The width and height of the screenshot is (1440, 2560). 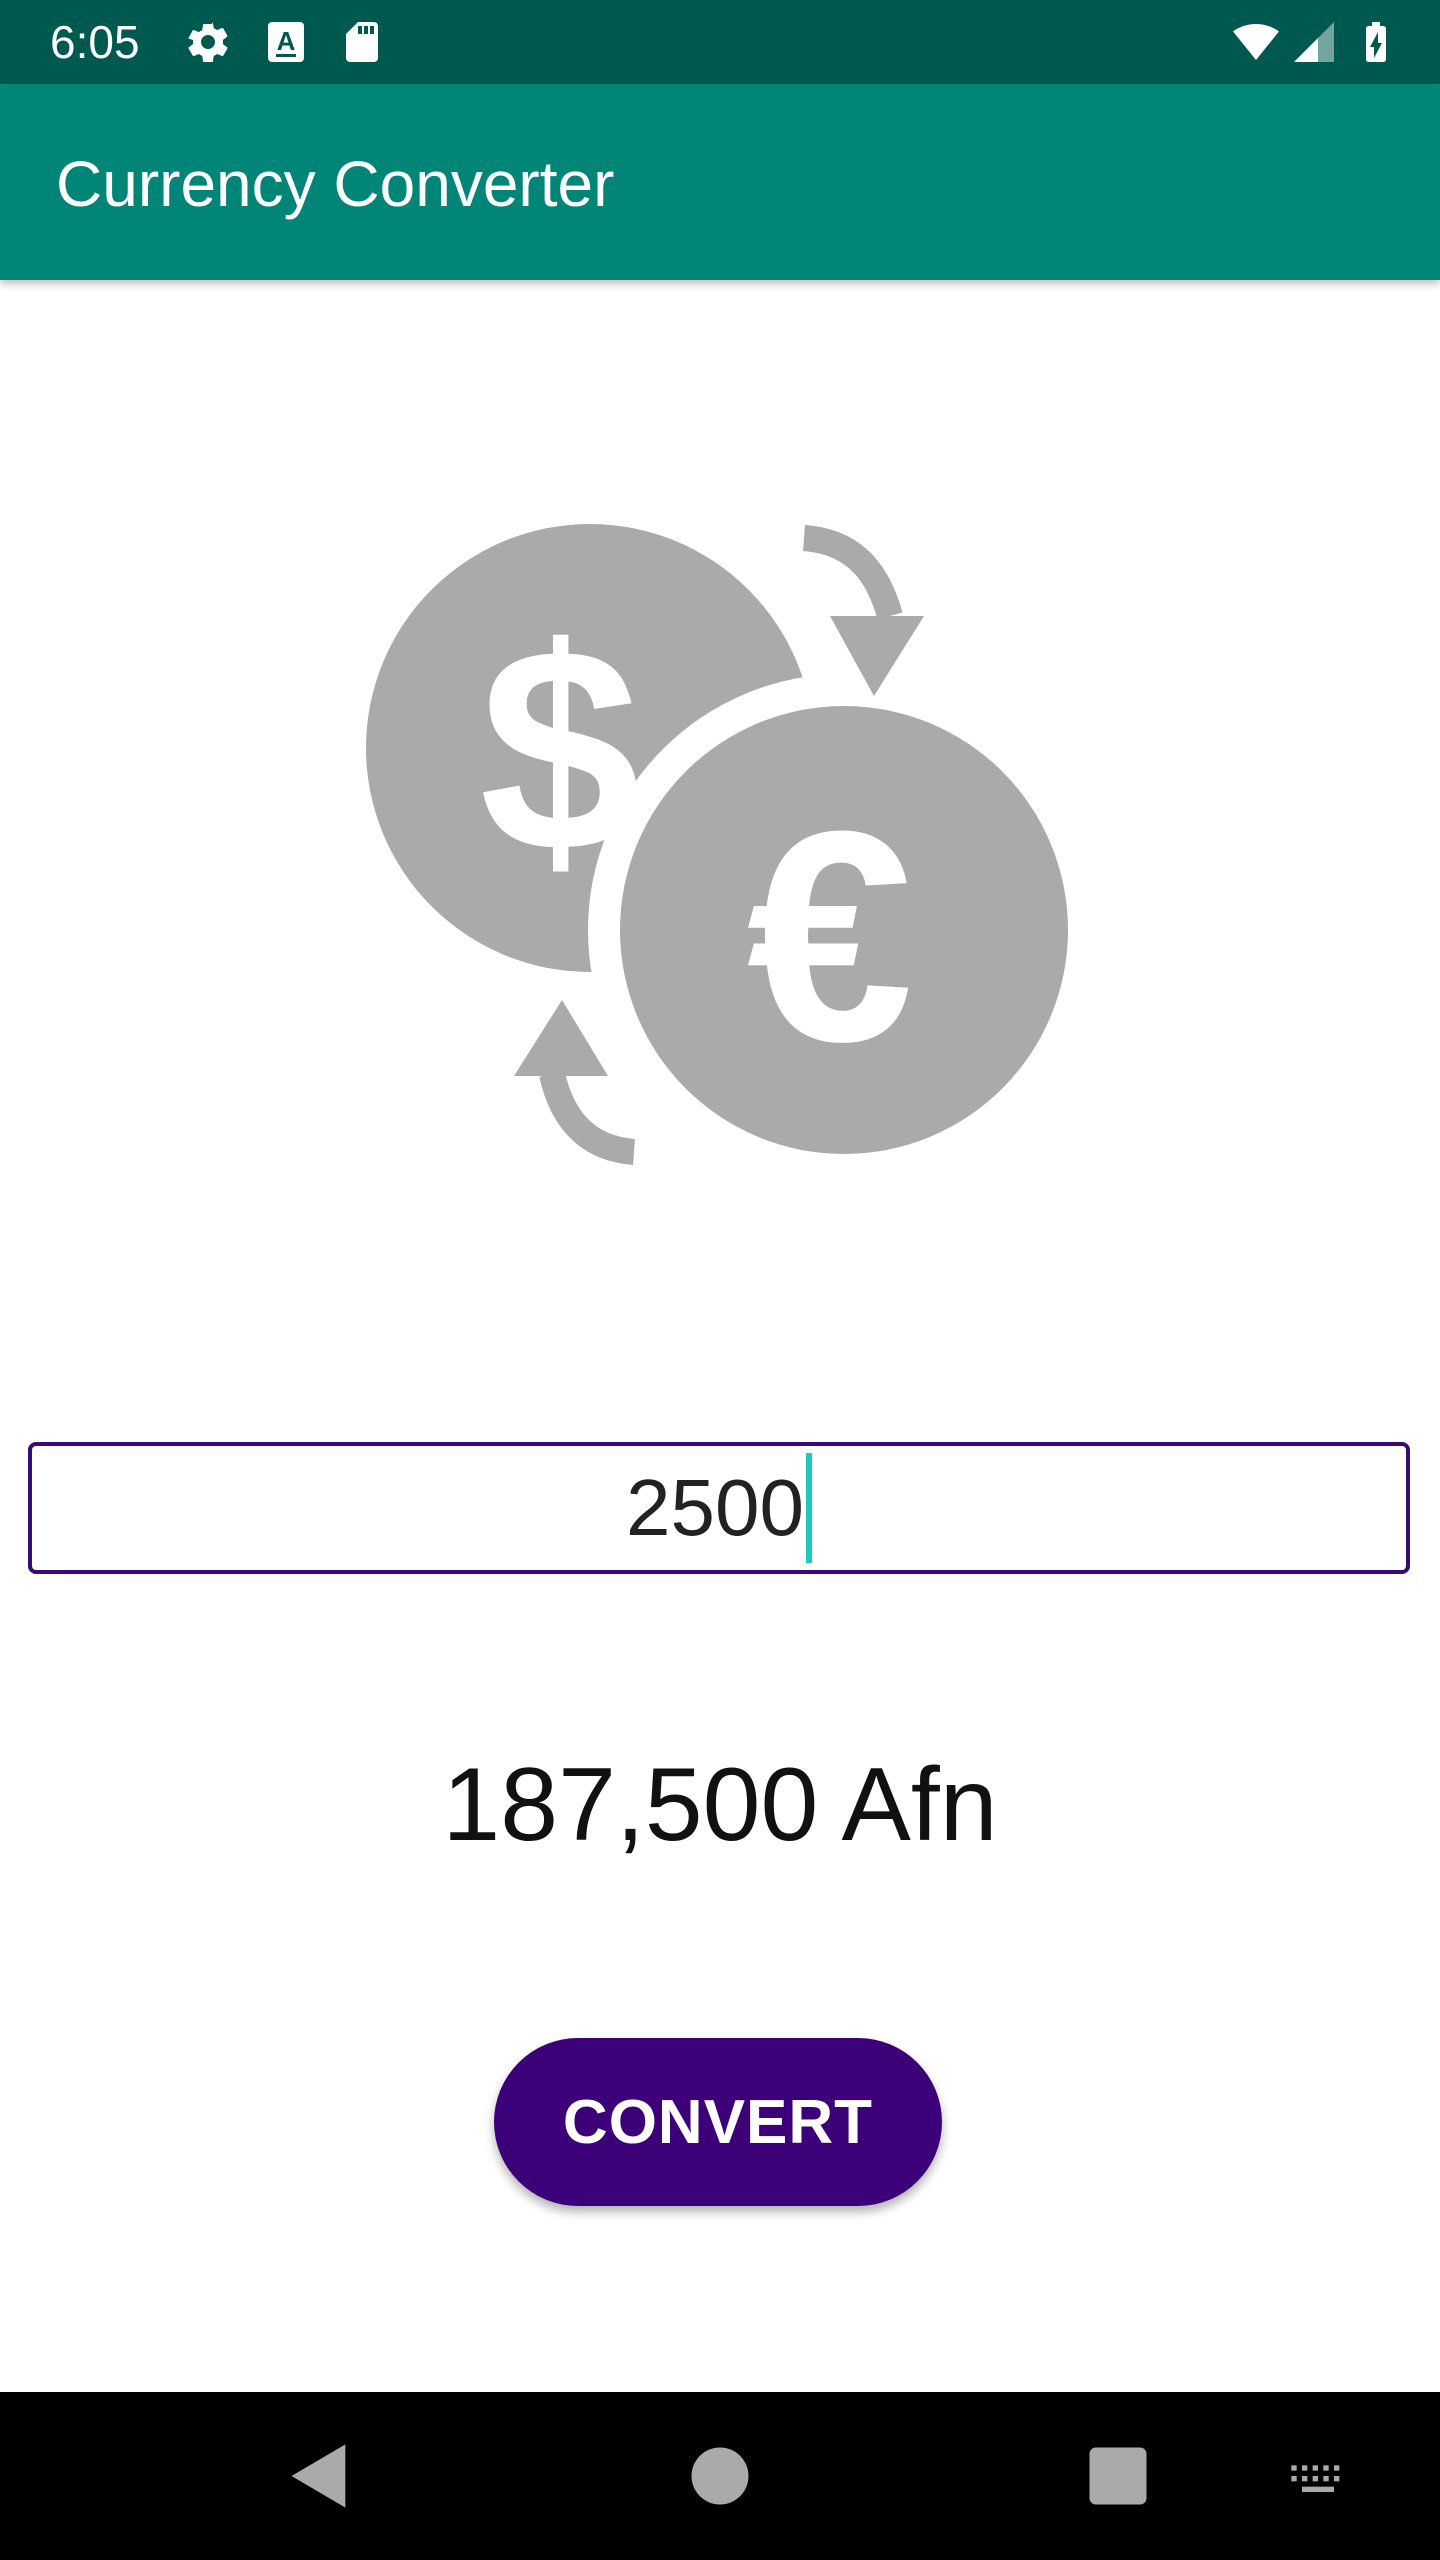 What do you see at coordinates (718, 2122) in the screenshot?
I see `convert-button: CONVERT` at bounding box center [718, 2122].